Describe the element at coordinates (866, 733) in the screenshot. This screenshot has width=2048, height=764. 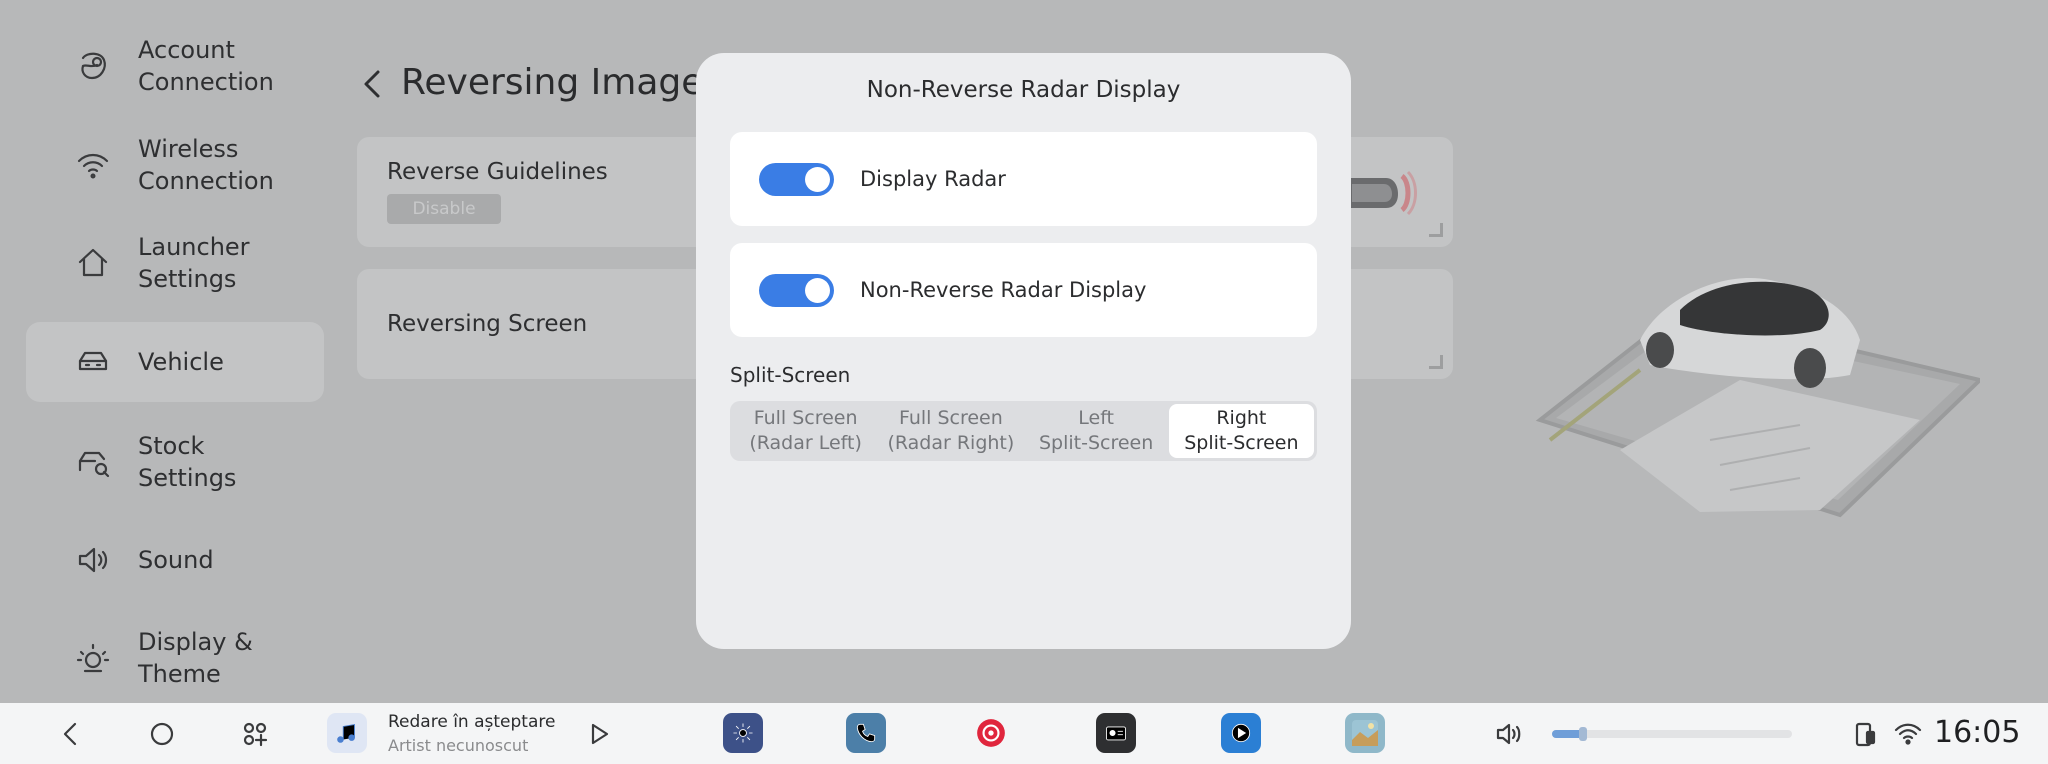
I see `phone-app-icon` at that location.